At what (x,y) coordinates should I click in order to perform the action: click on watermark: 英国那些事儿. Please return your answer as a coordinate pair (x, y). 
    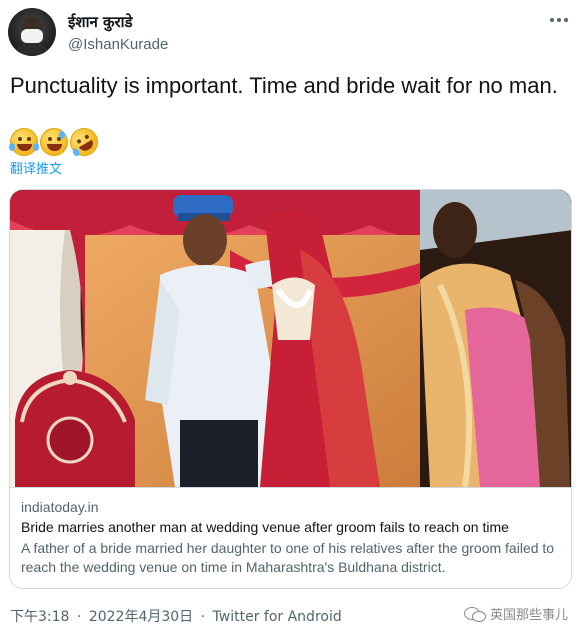
    Looking at the image, I should click on (515, 613).